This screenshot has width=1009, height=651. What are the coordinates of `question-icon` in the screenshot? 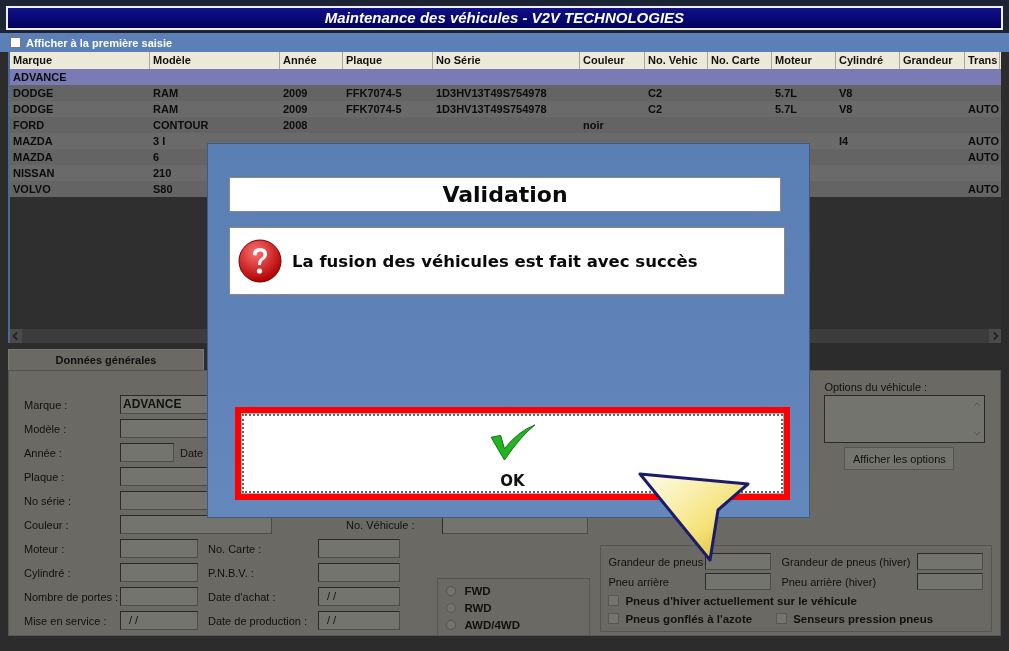 It's located at (260, 261).